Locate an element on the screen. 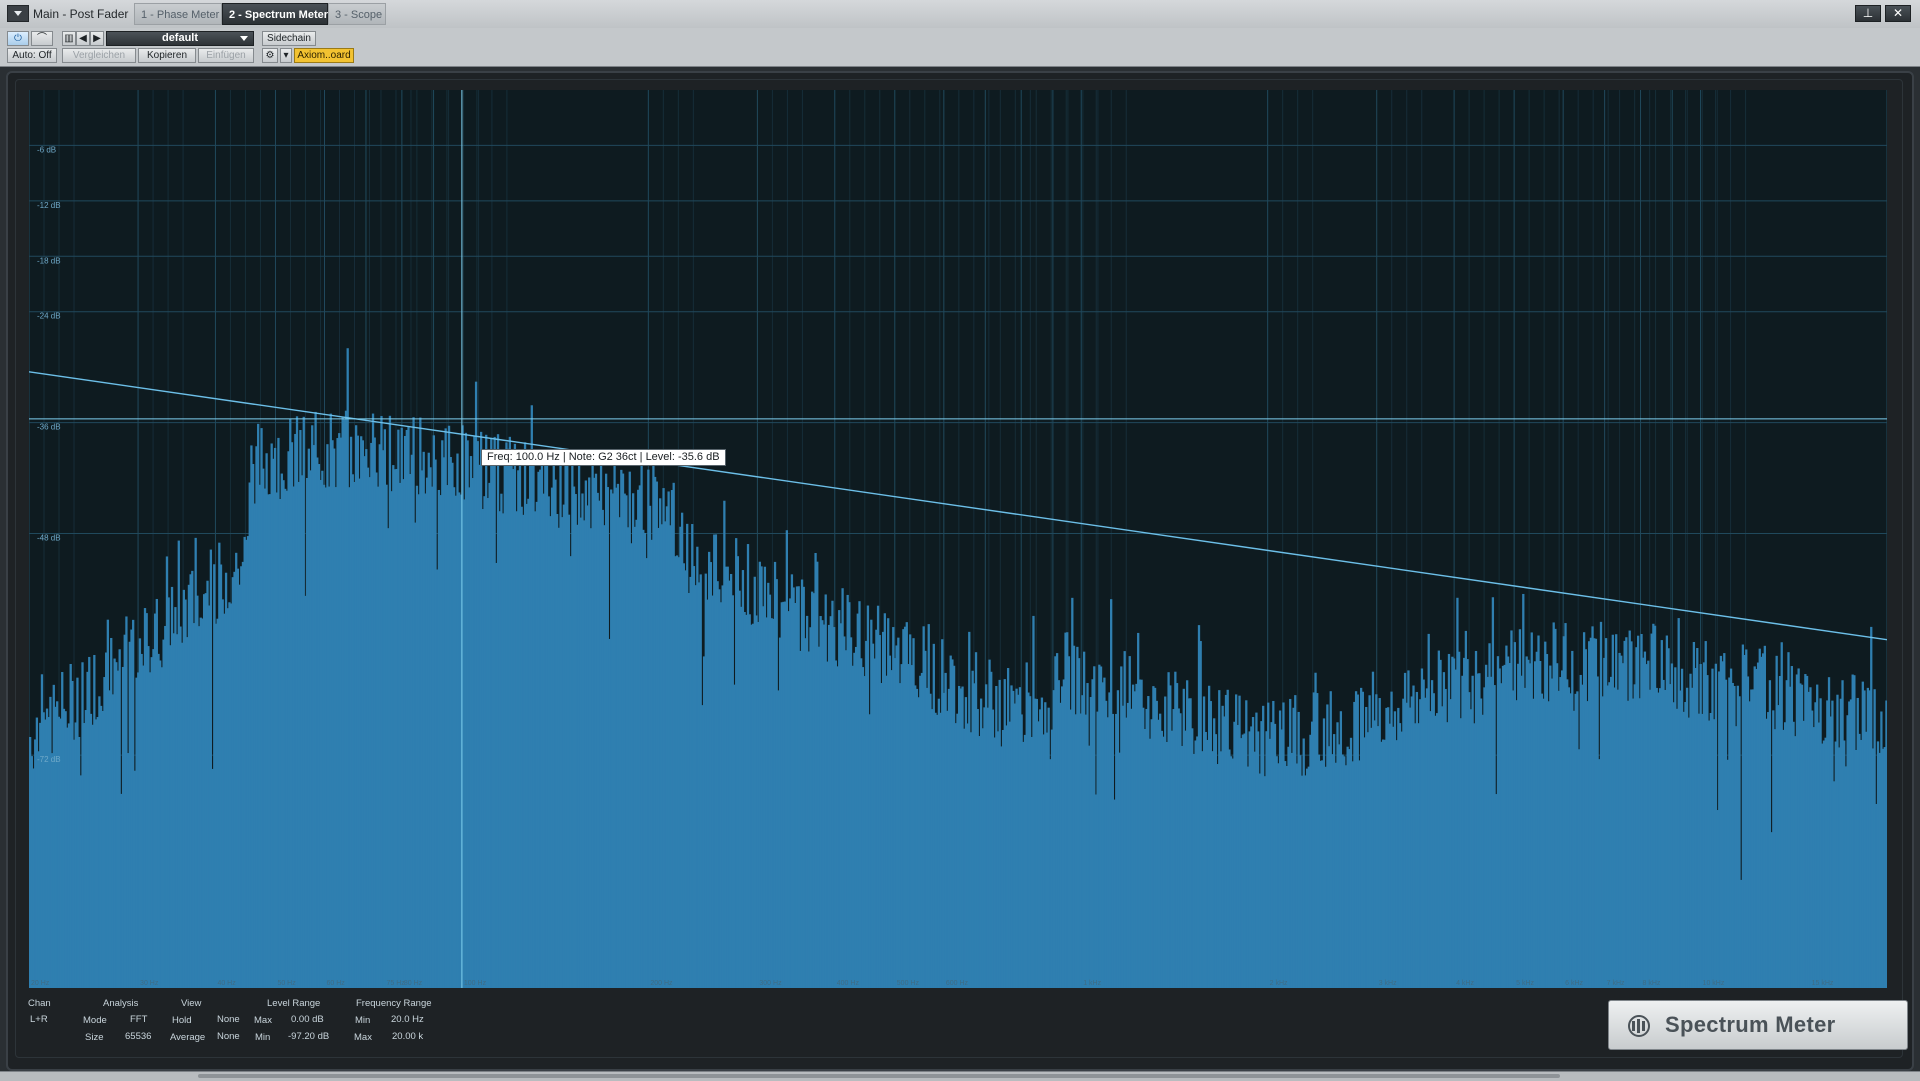  plugin-logo-badge: Spectrum Meter is located at coordinates (1758, 1025).